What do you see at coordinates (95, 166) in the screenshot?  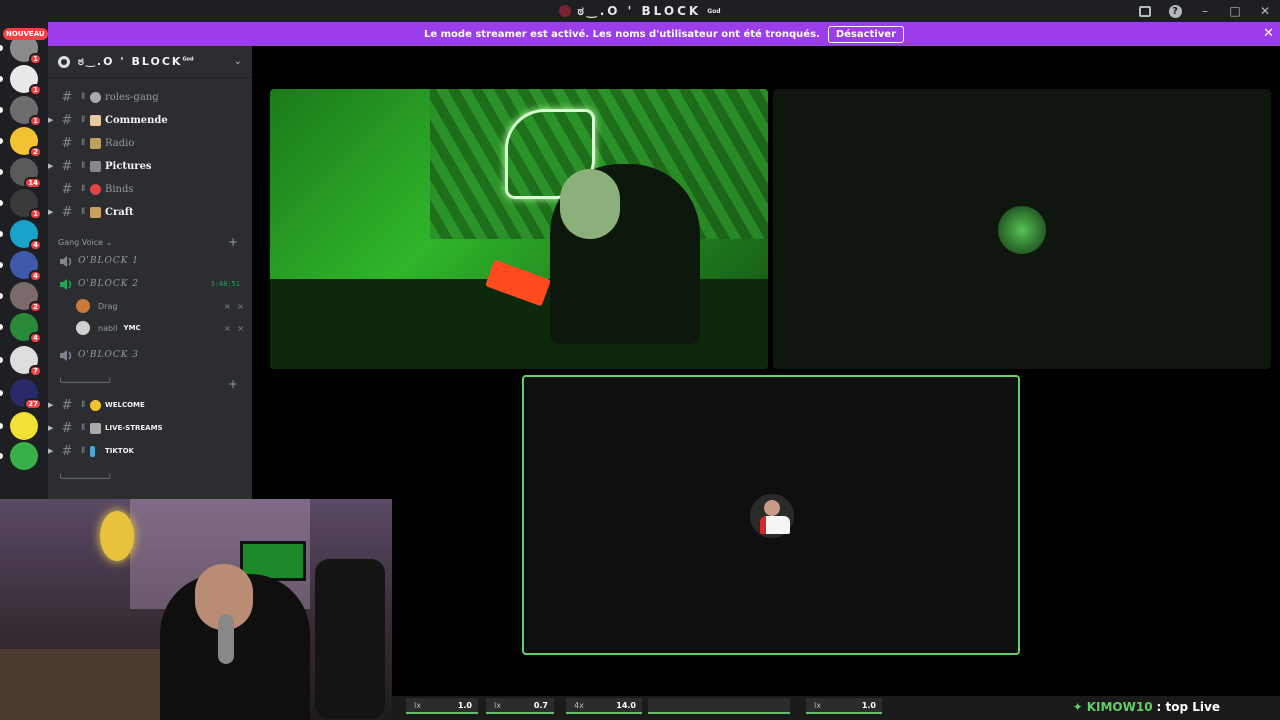 I see `camera-emoji-icon` at bounding box center [95, 166].